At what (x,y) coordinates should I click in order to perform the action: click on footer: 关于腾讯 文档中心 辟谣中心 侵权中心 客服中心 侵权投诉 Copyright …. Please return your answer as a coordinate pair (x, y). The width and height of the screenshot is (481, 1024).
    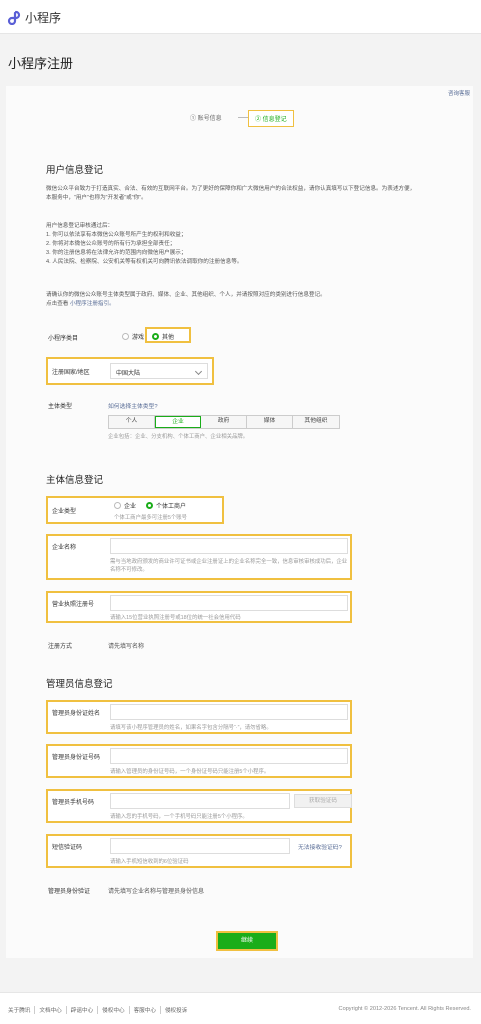
    Looking at the image, I should click on (240, 1008).